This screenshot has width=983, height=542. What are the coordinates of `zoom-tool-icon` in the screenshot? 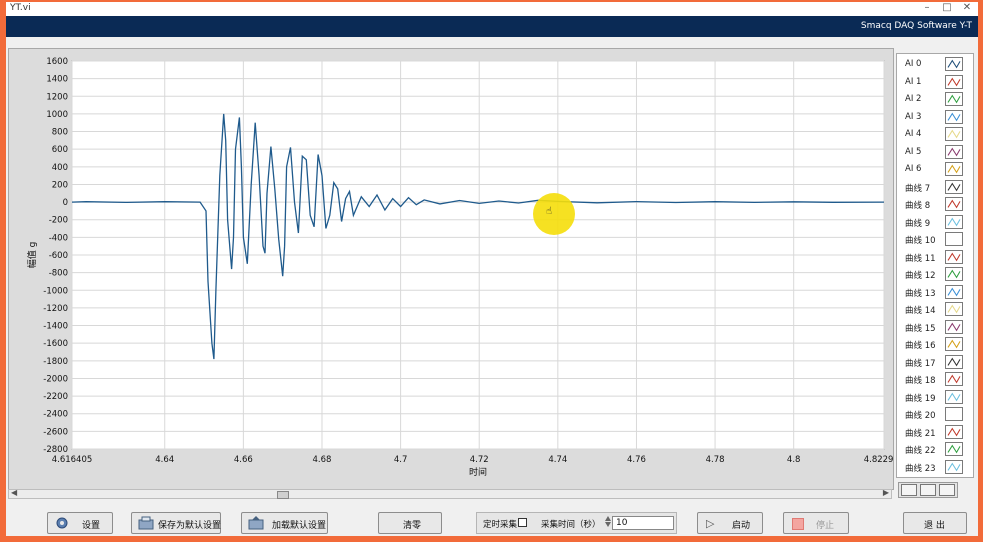 It's located at (928, 490).